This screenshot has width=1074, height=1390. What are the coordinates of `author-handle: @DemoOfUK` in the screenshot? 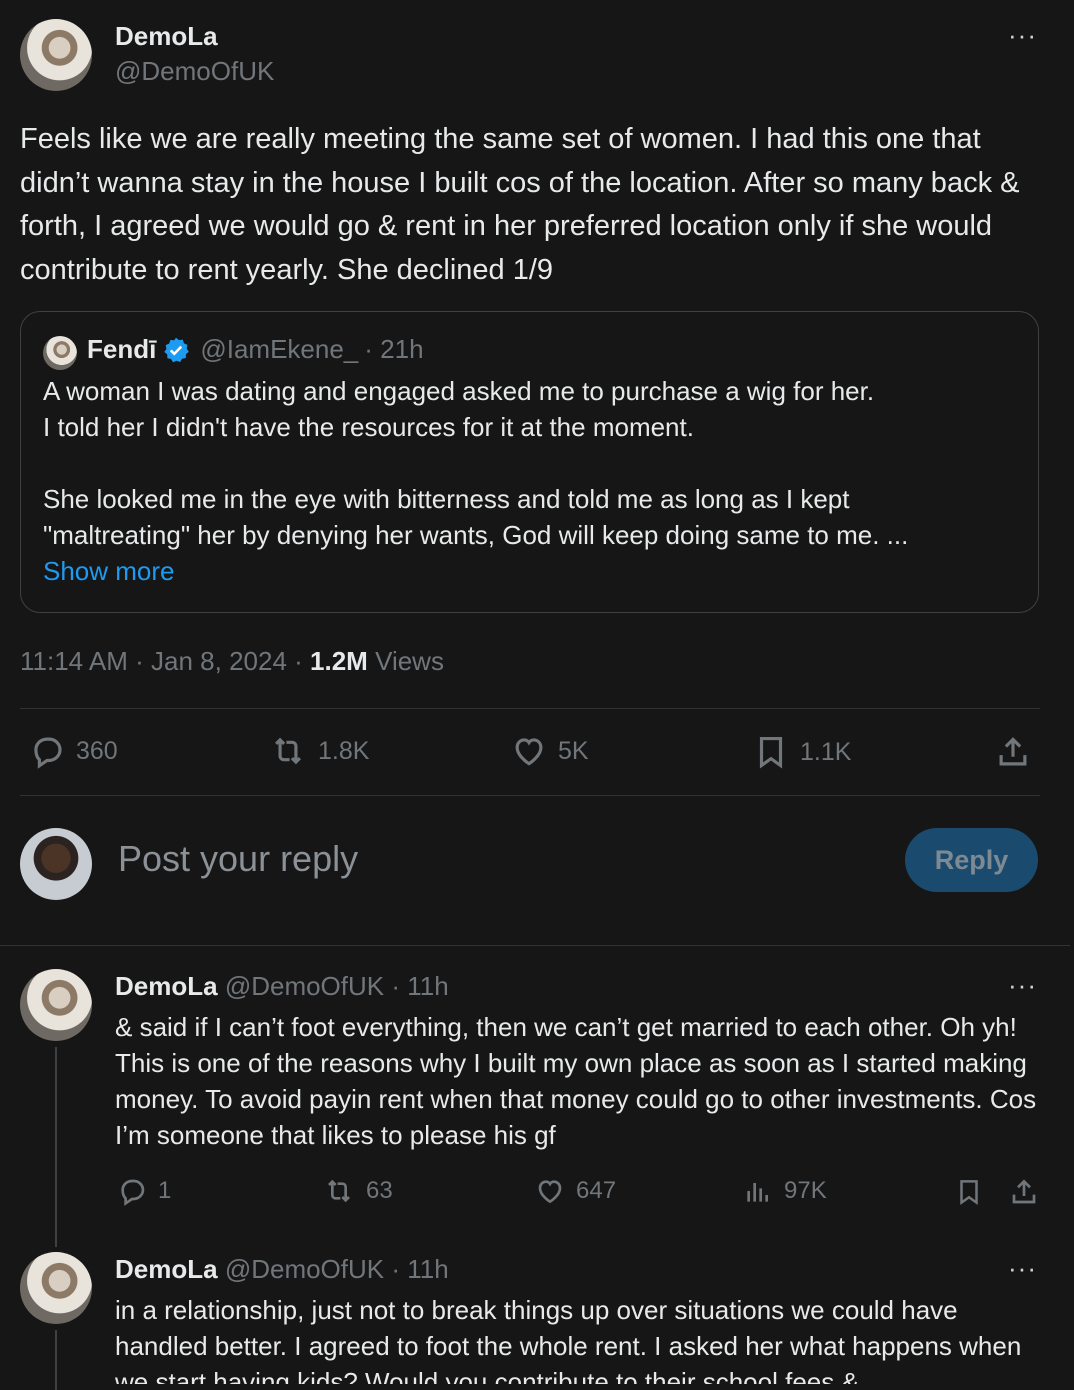 It's located at (194, 71).